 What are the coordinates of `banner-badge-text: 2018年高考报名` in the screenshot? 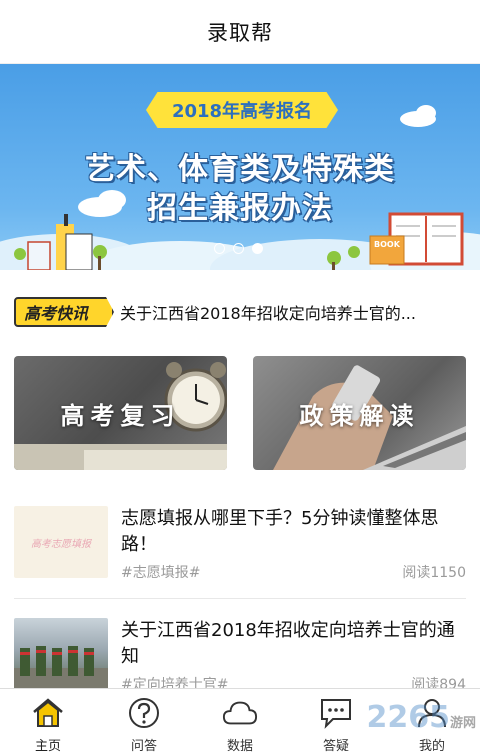 It's located at (242, 111).